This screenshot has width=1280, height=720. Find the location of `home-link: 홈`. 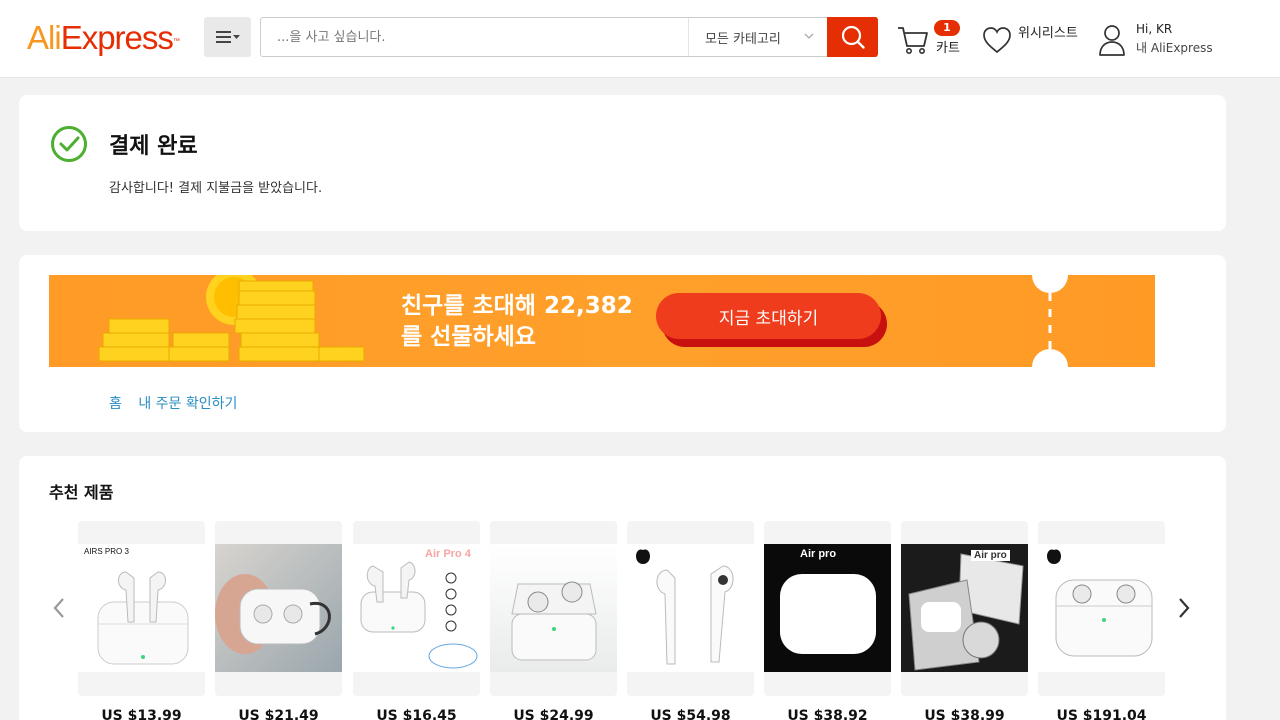

home-link: 홈 is located at coordinates (115, 404).